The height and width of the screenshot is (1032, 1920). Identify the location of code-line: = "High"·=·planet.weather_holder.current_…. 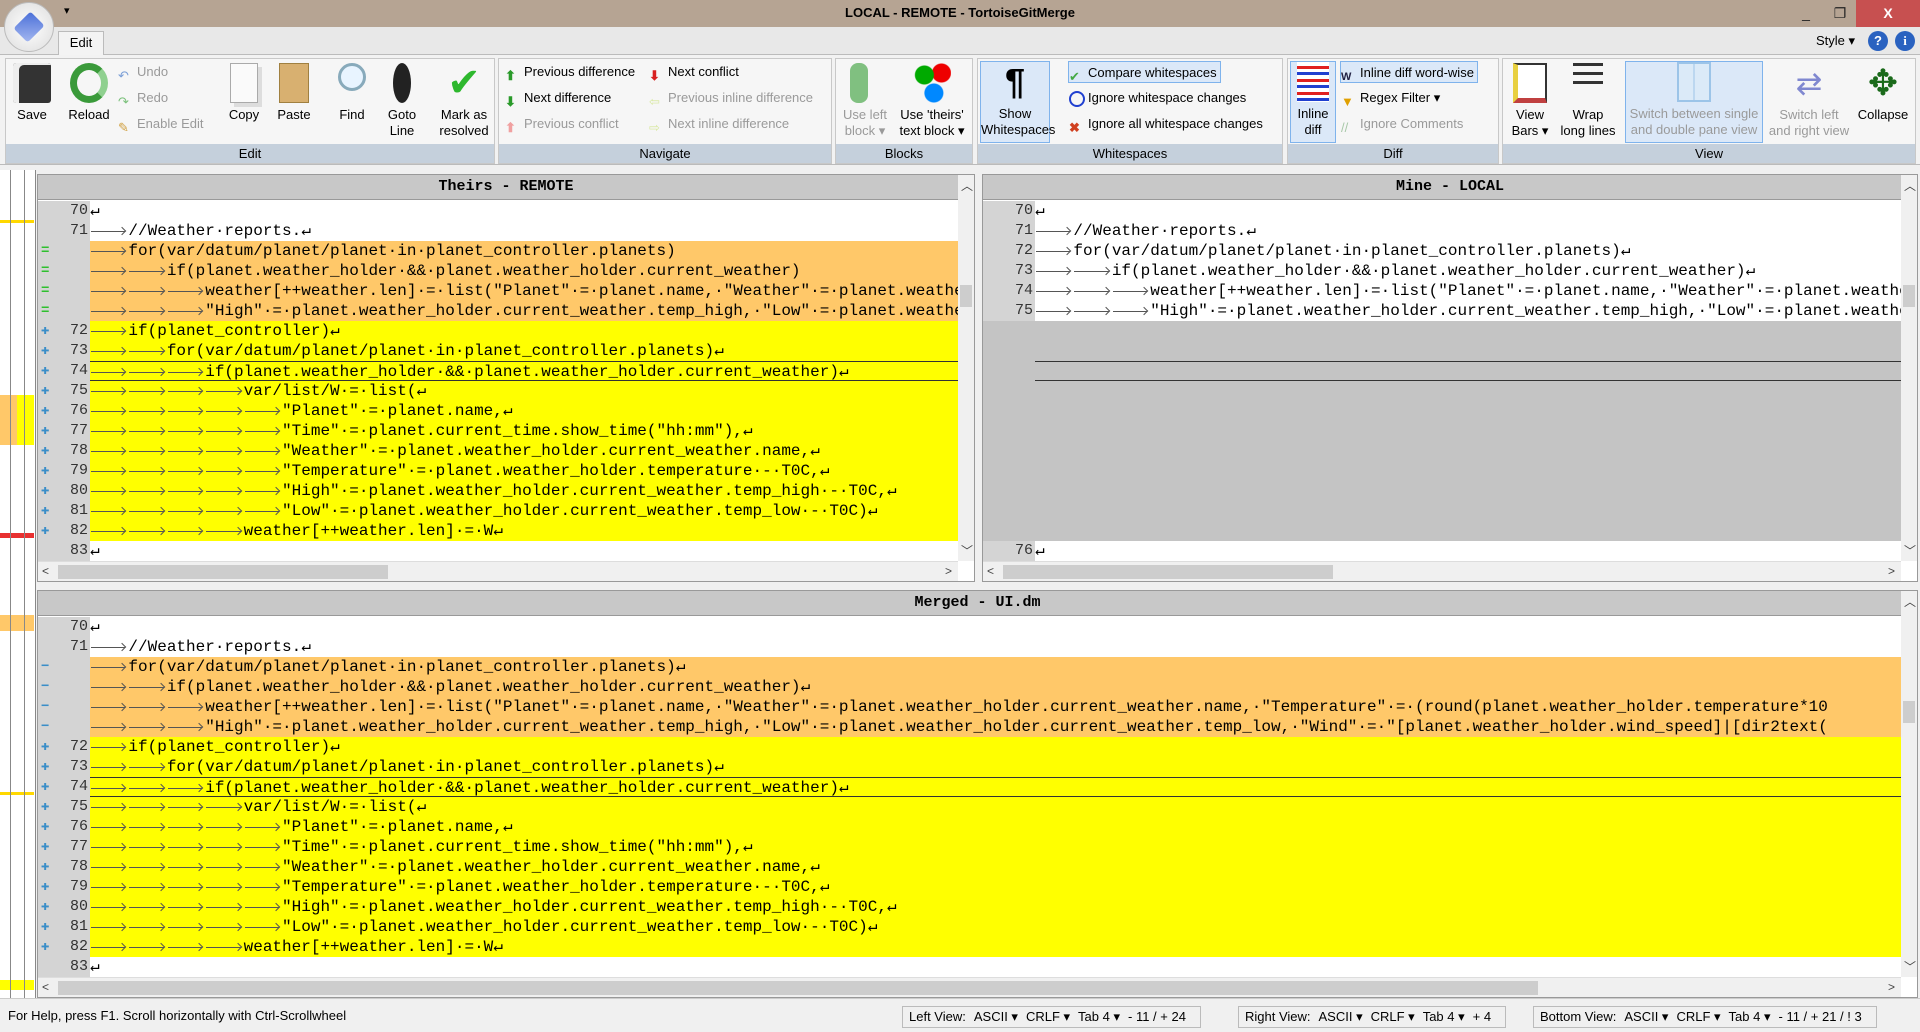
(498, 311).